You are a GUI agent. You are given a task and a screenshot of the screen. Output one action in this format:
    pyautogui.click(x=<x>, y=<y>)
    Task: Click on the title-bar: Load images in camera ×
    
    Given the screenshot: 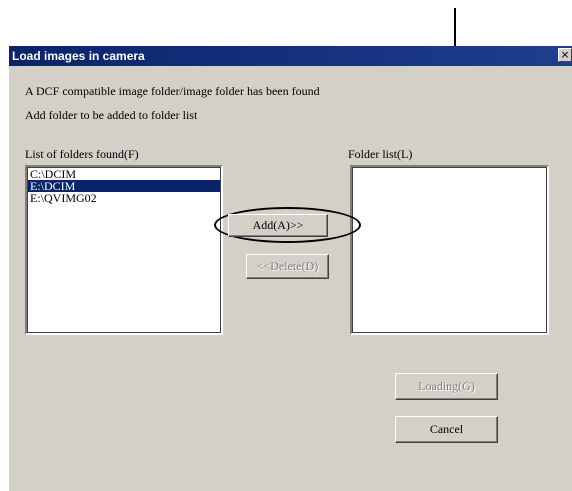 What is the action you would take?
    pyautogui.click(x=290, y=56)
    